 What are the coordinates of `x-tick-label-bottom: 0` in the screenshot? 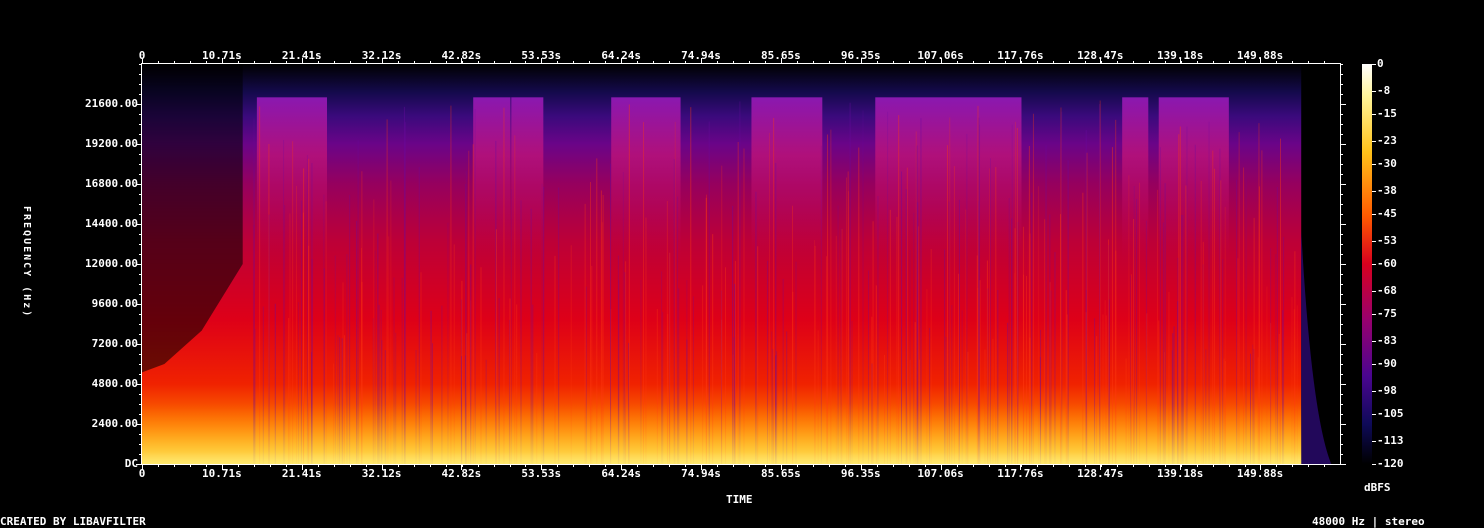 It's located at (142, 473).